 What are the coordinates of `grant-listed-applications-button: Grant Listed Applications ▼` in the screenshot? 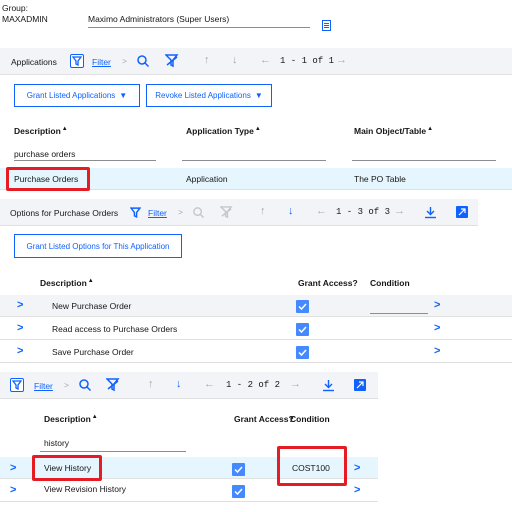 It's located at (77, 95).